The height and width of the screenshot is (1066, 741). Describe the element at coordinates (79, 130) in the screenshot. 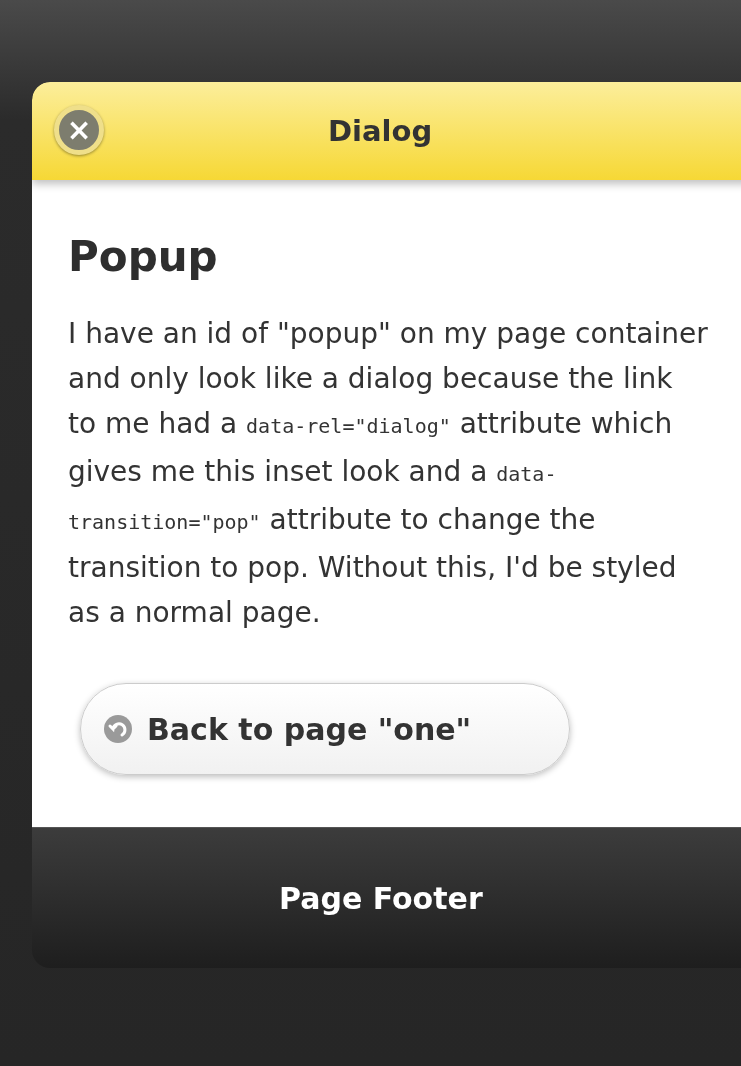

I see `close-button: ×` at that location.